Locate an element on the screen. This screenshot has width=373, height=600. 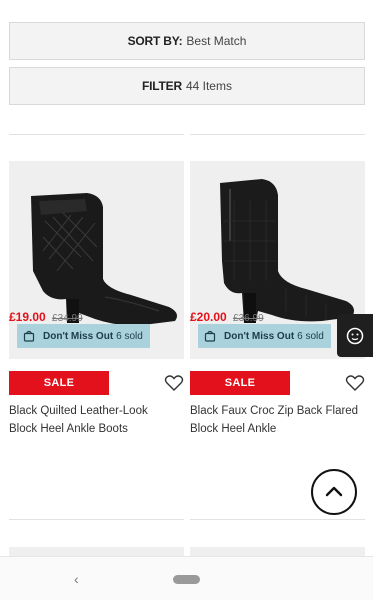
home-pill-icon is located at coordinates (186, 579).